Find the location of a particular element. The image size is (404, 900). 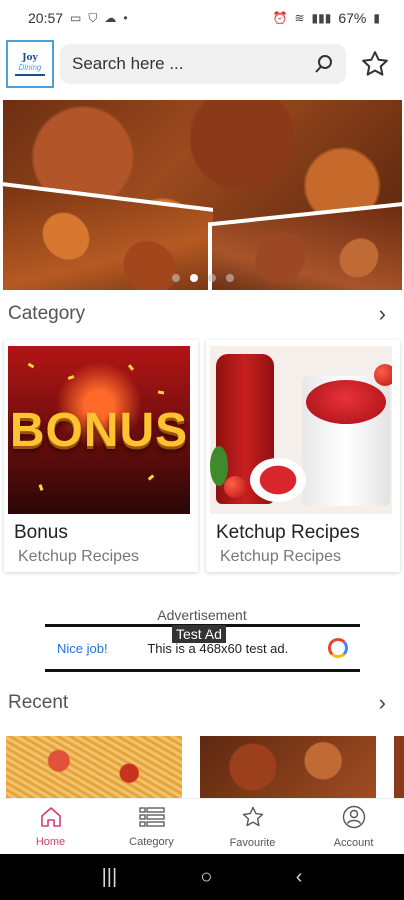

ketchup-dish is located at coordinates (278, 480).